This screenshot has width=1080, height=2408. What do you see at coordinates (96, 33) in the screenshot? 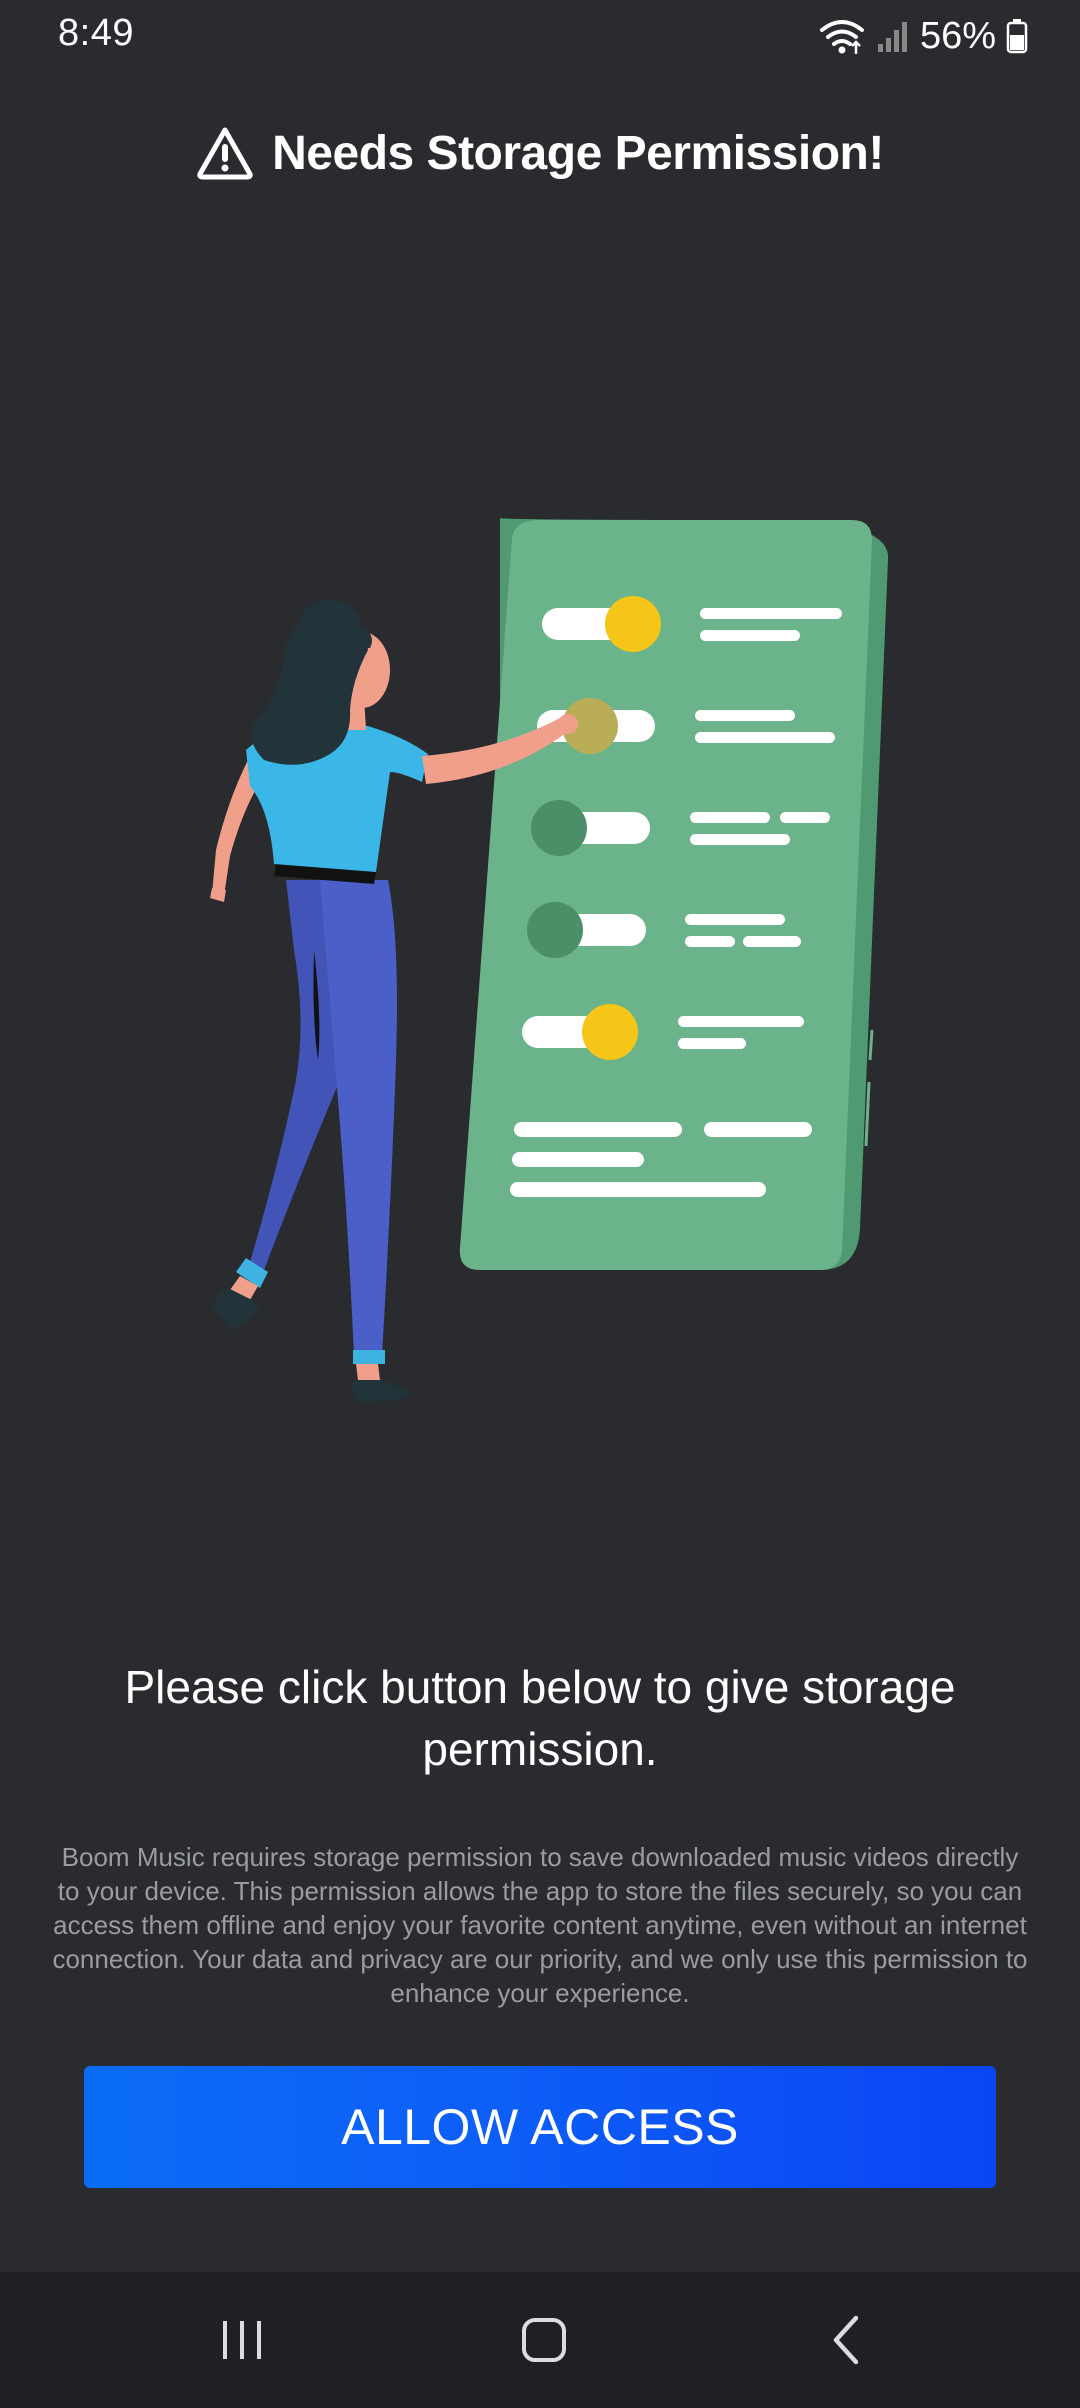
I see `status-time: 8:49` at bounding box center [96, 33].